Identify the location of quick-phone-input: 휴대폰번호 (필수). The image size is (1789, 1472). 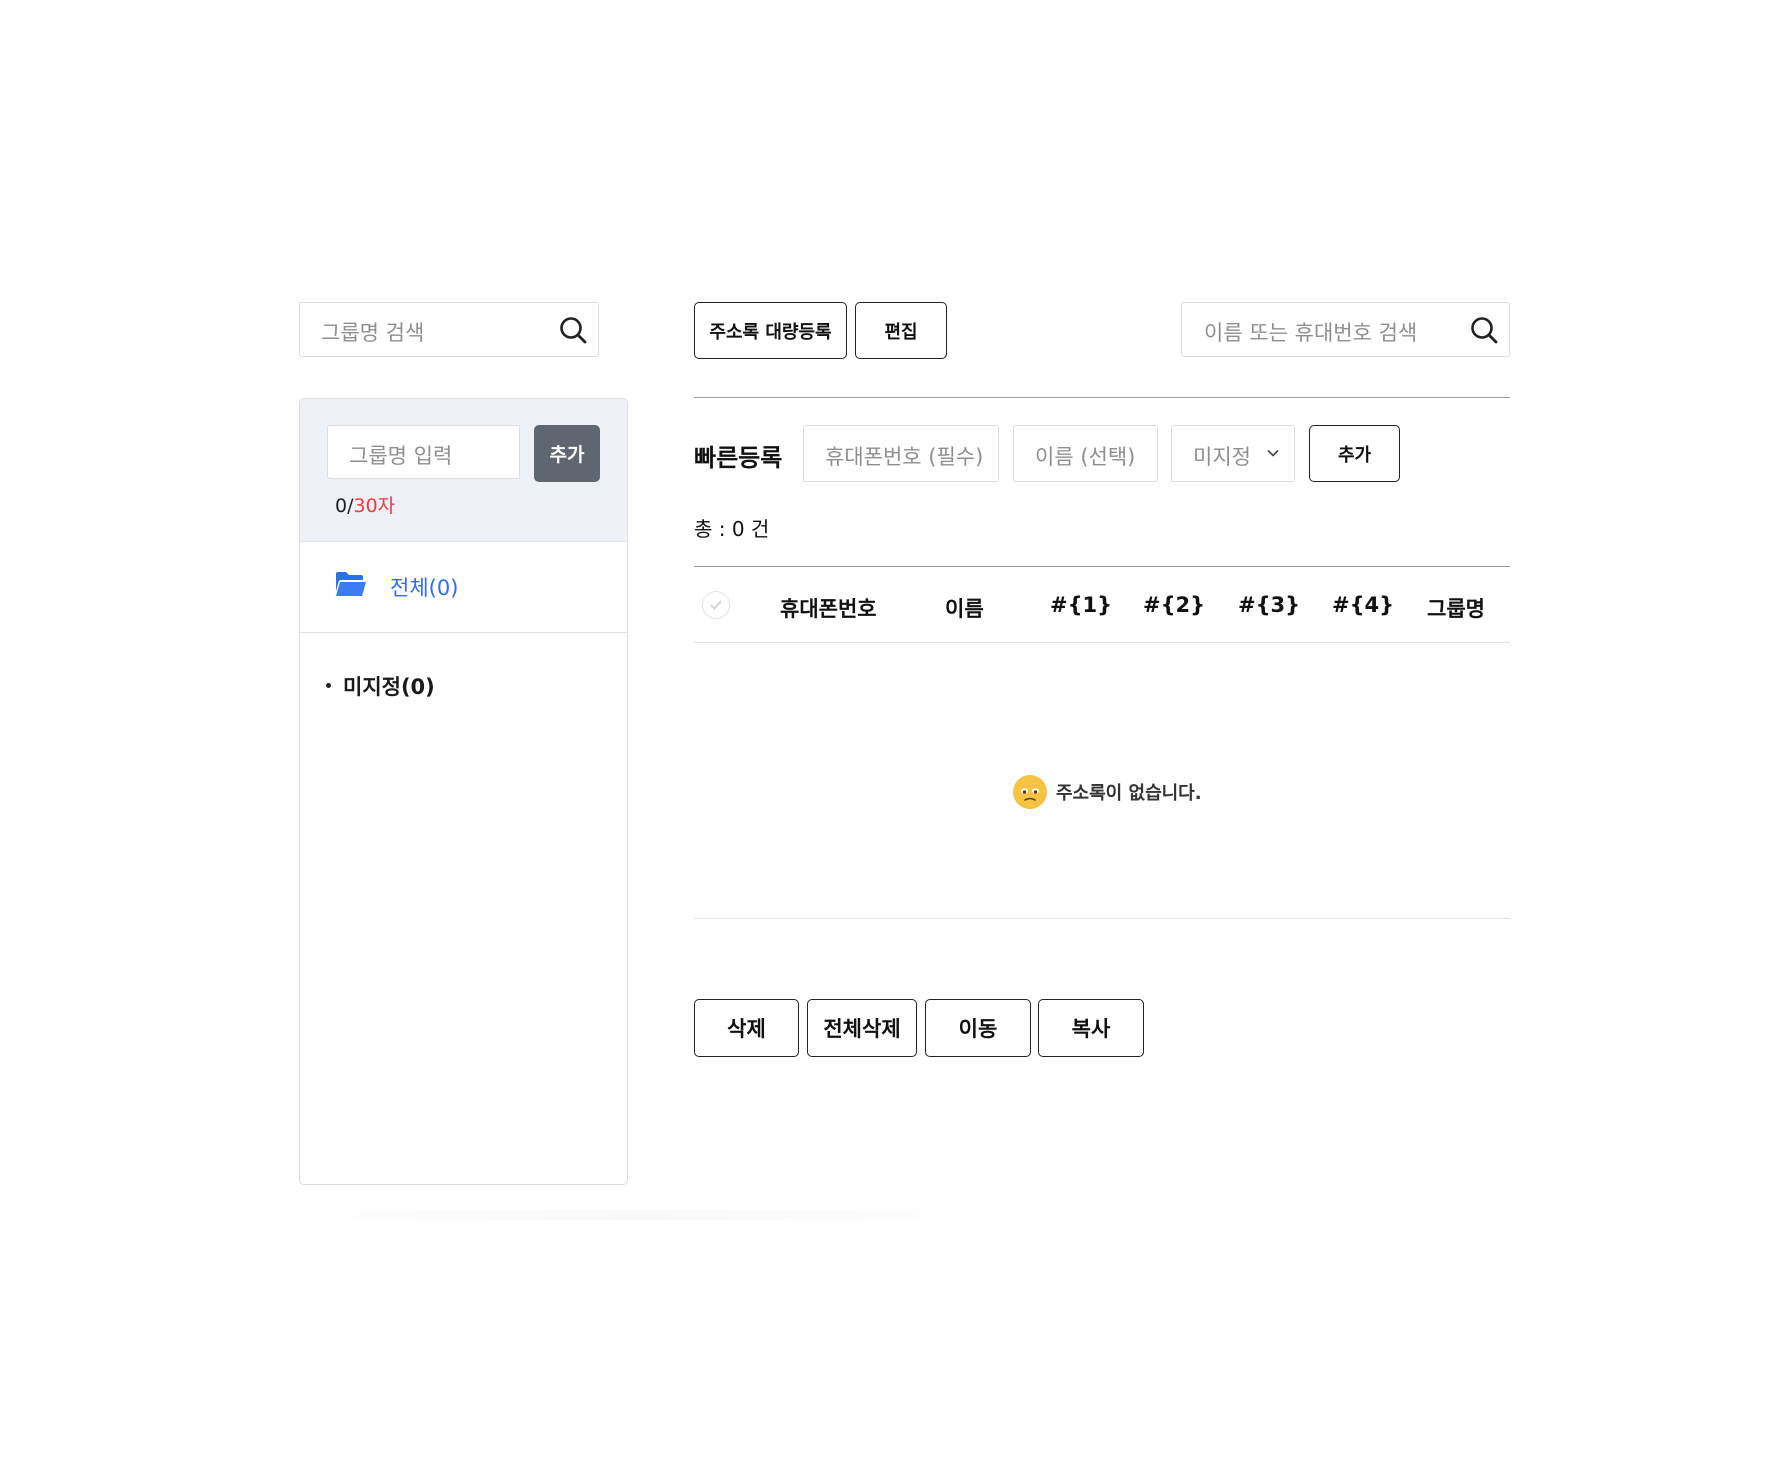
(901, 453).